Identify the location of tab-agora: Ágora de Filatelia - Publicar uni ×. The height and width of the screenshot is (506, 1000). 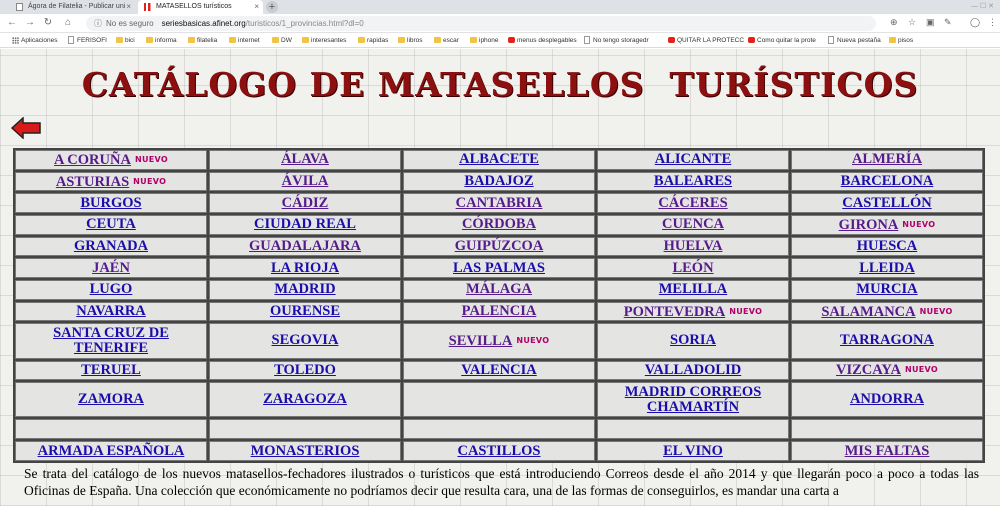
(72, 7).